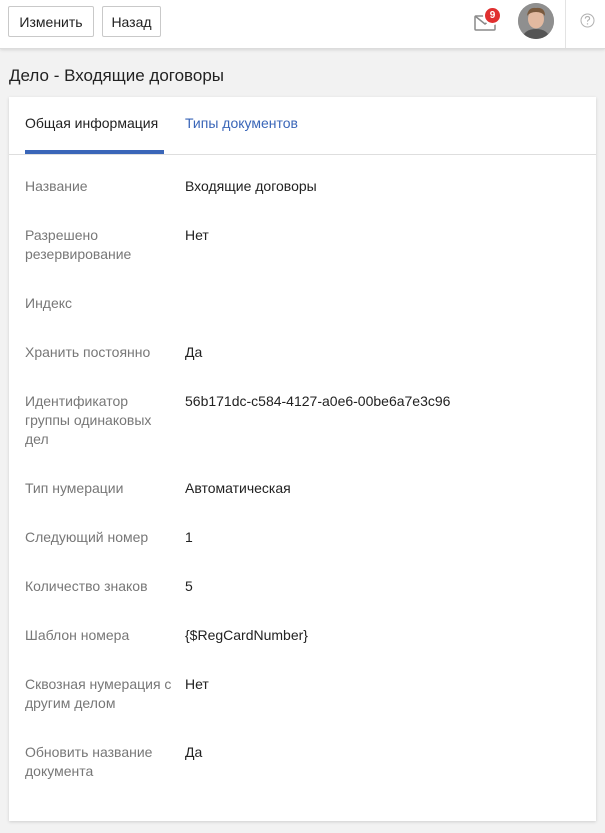 This screenshot has width=605, height=833. What do you see at coordinates (241, 123) in the screenshot?
I see `tab-document-types: Типы документов` at bounding box center [241, 123].